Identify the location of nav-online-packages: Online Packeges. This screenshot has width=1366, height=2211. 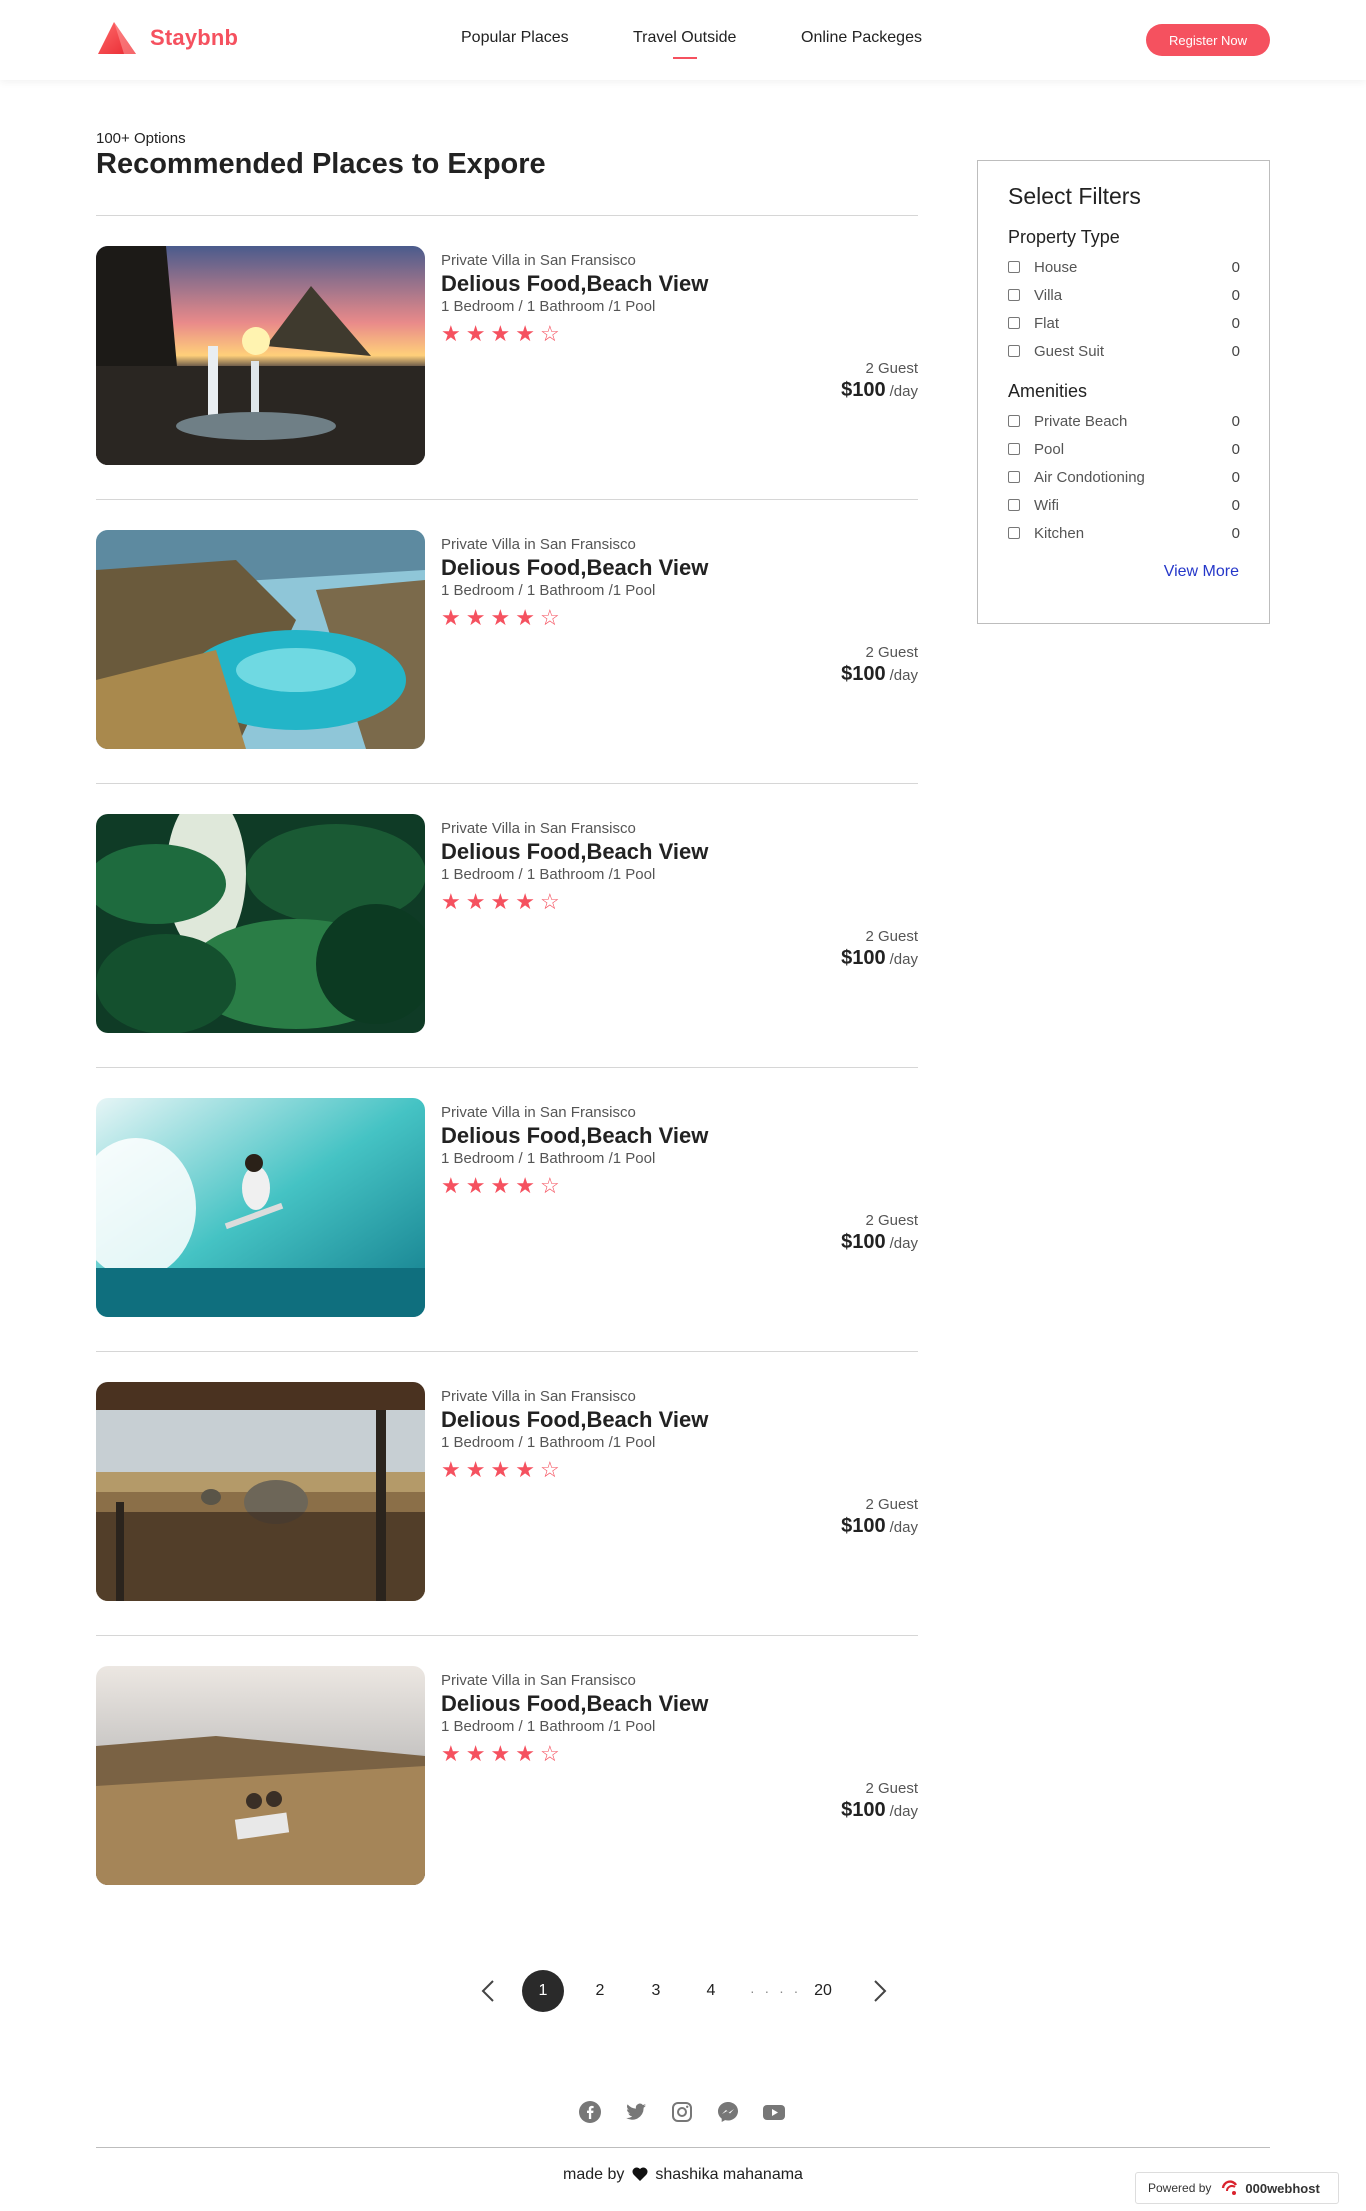
(861, 38).